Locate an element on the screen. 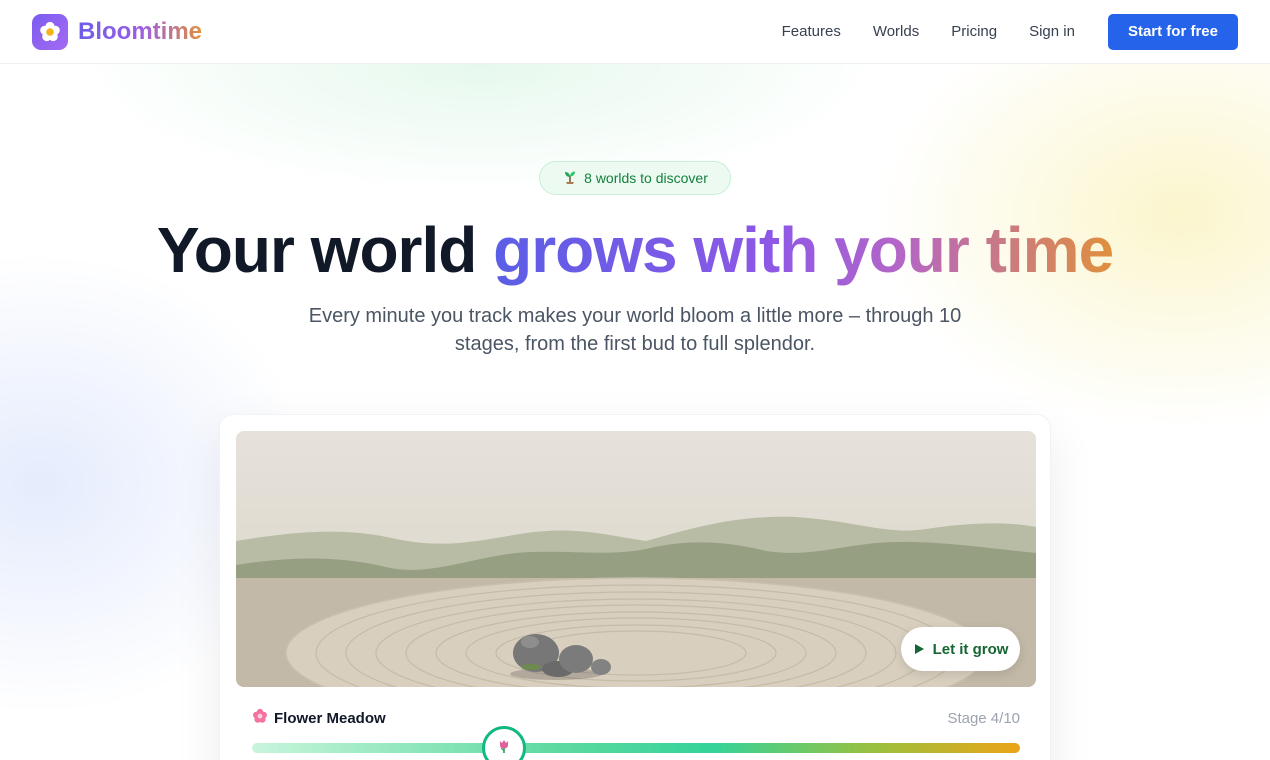 This screenshot has width=1270, height=760. nav-link-features: Features is located at coordinates (811, 31).